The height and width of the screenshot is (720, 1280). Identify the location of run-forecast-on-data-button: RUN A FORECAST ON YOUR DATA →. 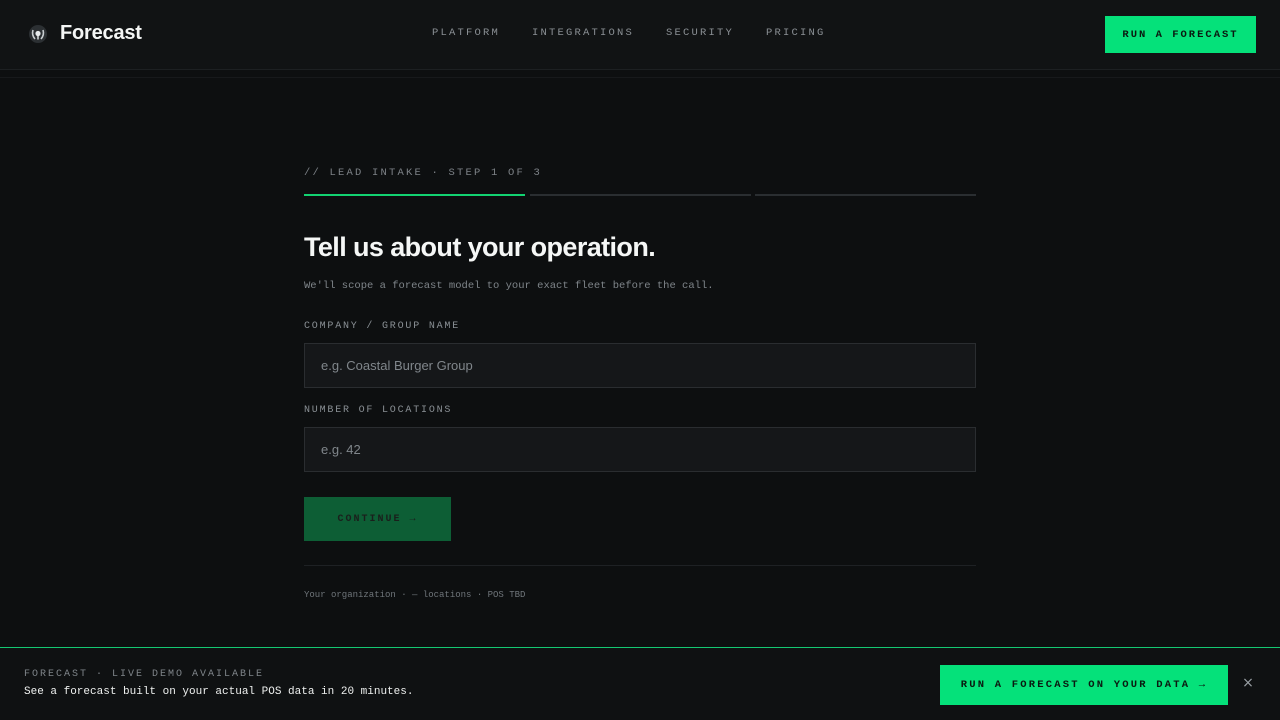
(1084, 685).